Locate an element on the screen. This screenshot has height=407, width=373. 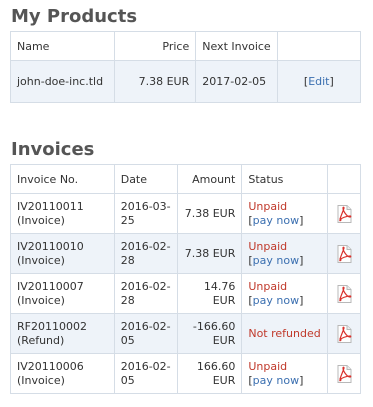
header-actions is located at coordinates (319, 46).